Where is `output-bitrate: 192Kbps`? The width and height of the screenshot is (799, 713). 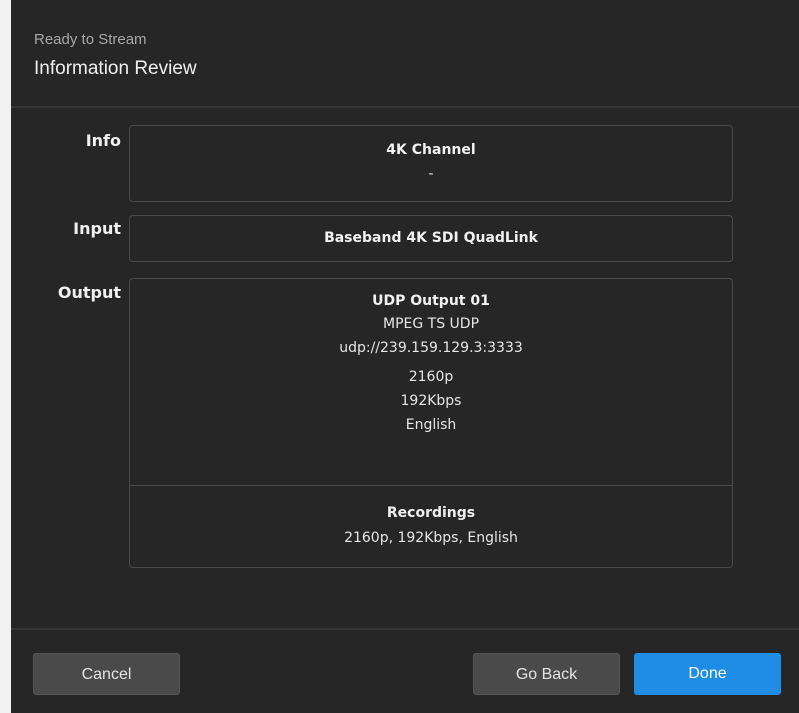 output-bitrate: 192Kbps is located at coordinates (431, 401).